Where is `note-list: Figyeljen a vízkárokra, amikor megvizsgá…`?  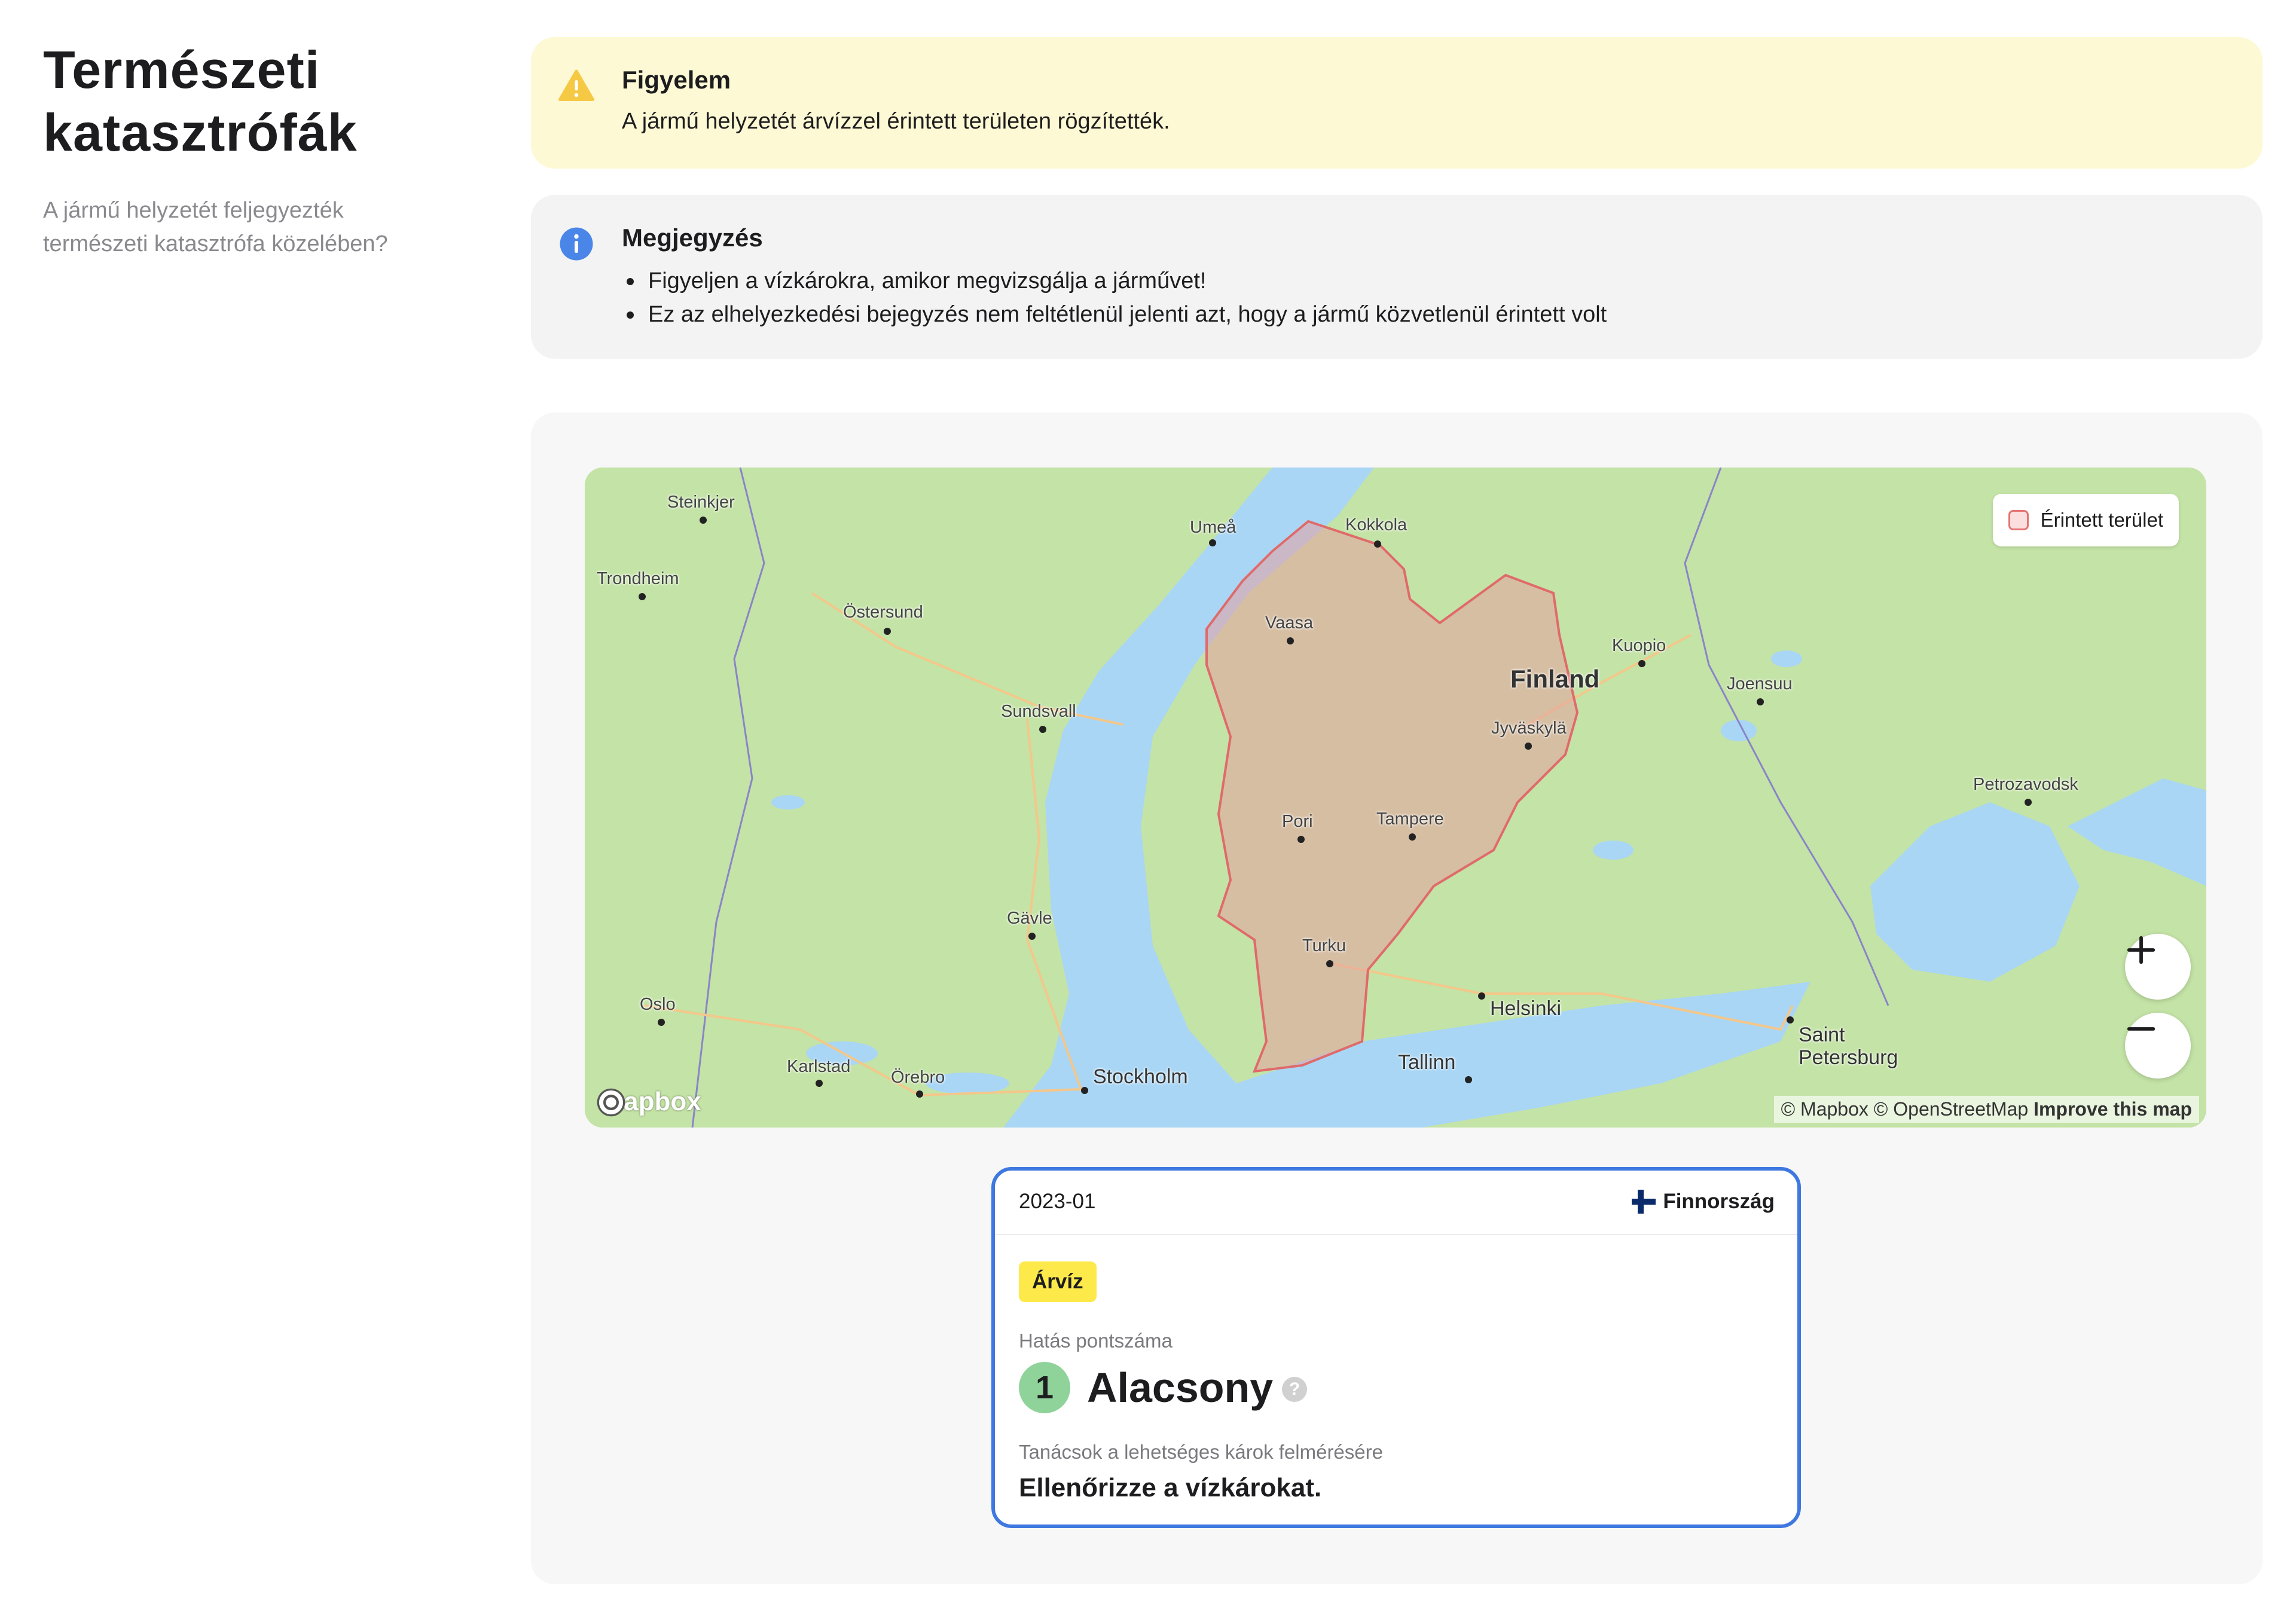 note-list: Figyeljen a vízkárokra, amikor megvizsgá… is located at coordinates (1114, 297).